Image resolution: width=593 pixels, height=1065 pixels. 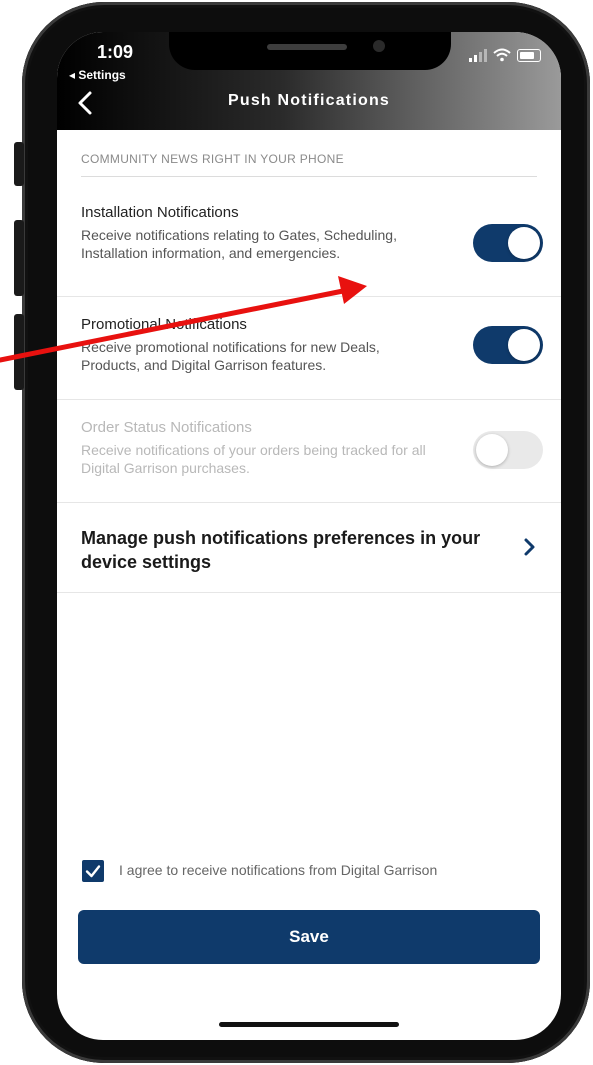 I want to click on promotional-toggle, so click(x=508, y=345).